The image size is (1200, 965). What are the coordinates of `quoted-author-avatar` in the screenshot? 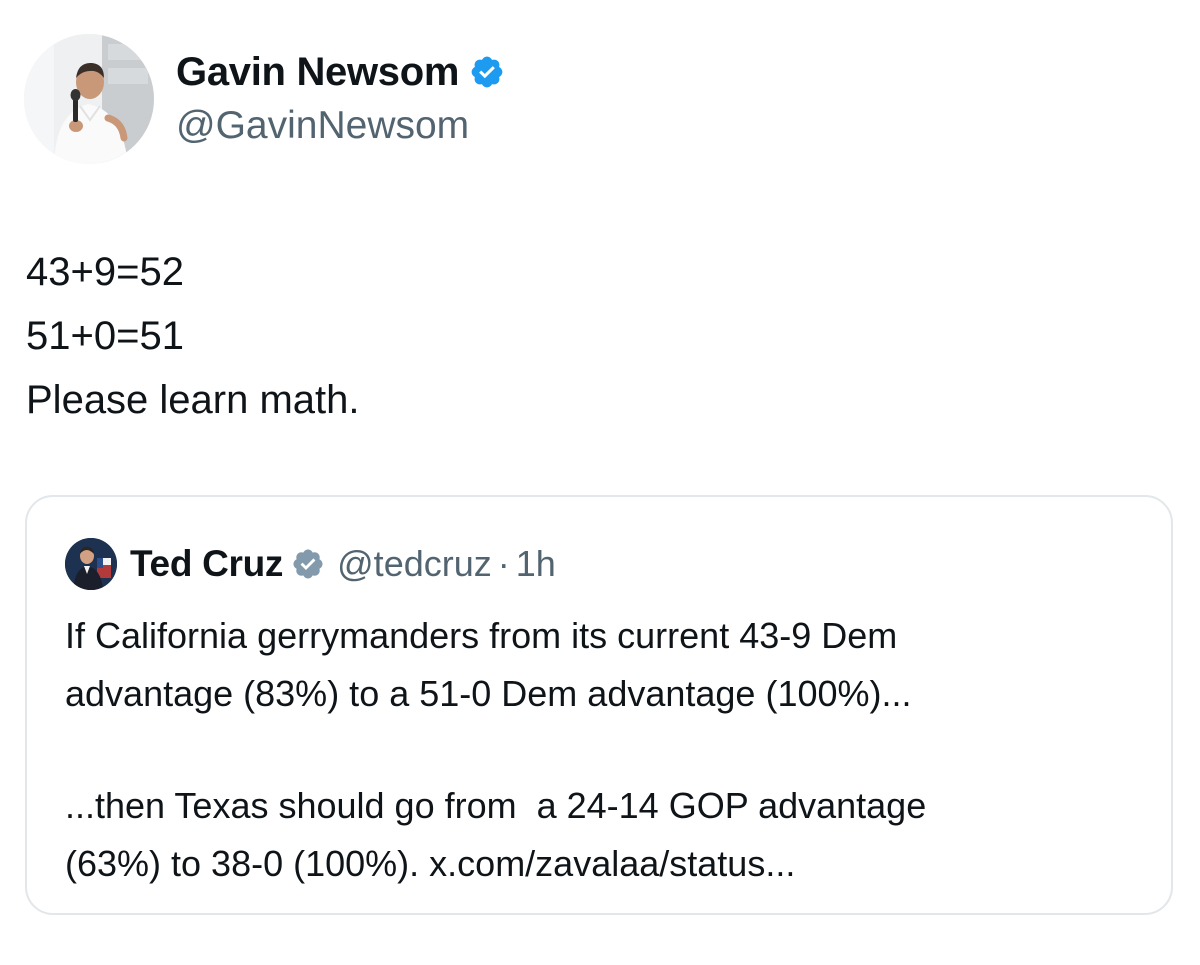 It's located at (91, 564).